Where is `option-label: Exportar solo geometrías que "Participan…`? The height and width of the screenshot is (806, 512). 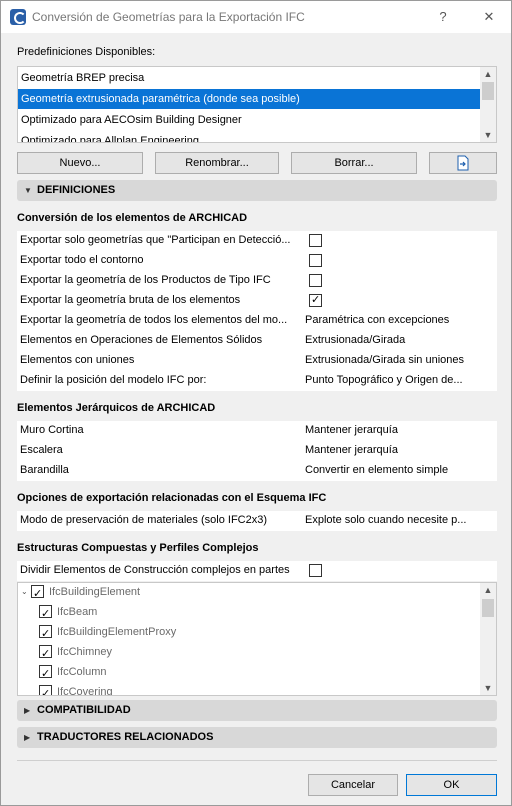
option-label: Exportar solo geometrías que "Participan… is located at coordinates (155, 240).